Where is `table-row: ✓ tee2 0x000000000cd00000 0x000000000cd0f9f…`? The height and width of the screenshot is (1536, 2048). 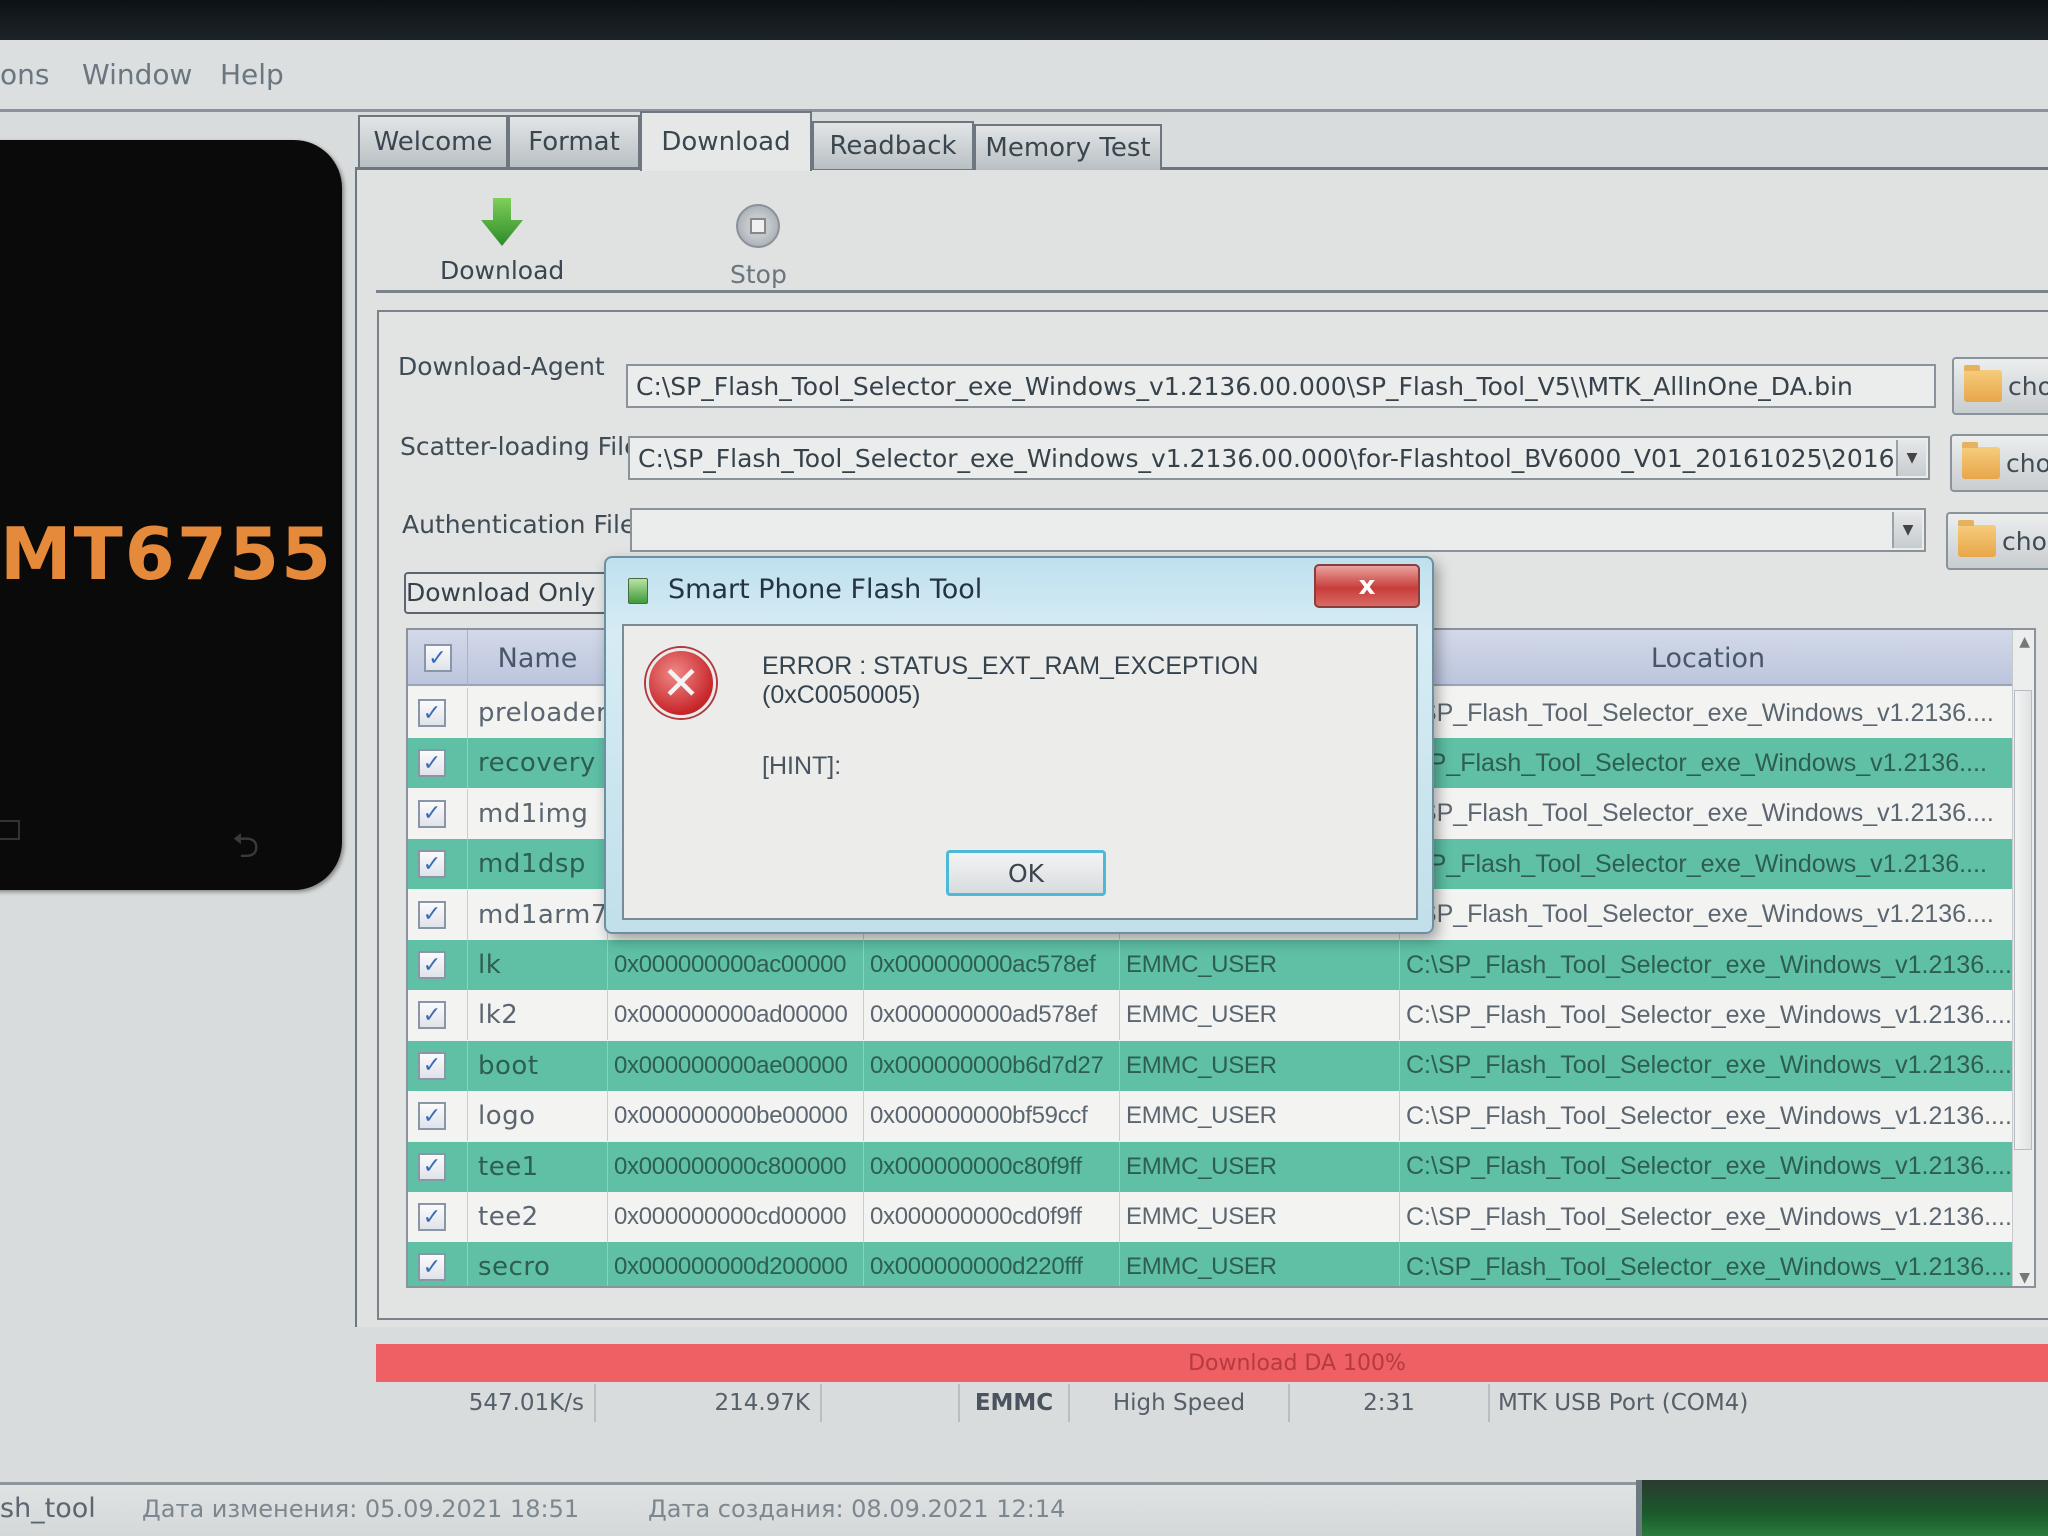 table-row: ✓ tee2 0x000000000cd00000 0x000000000cd0f9f… is located at coordinates (1212, 1217).